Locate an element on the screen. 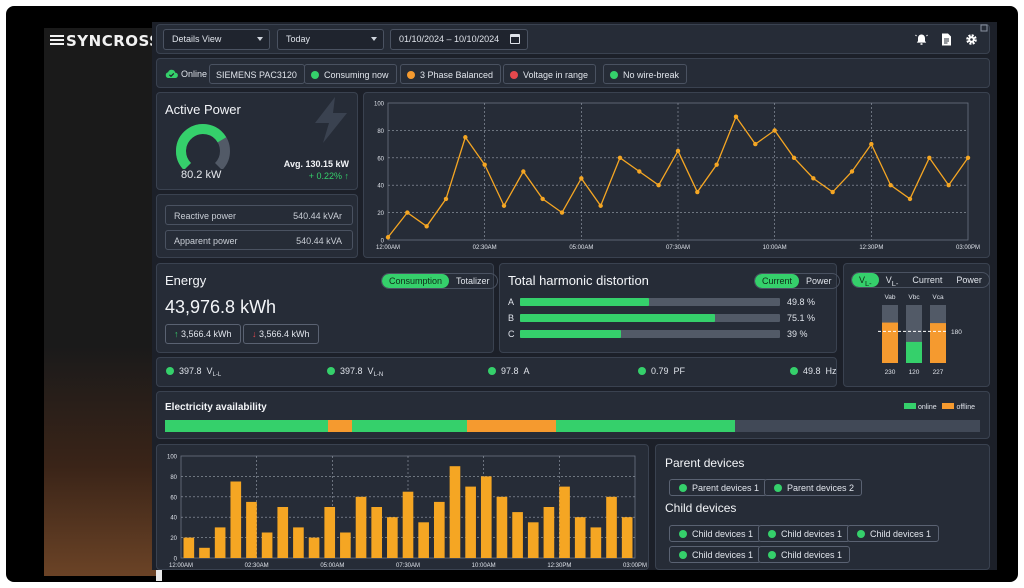 The image size is (1024, 588). parent-device-chip: Parent devices 1 is located at coordinates (718, 487).